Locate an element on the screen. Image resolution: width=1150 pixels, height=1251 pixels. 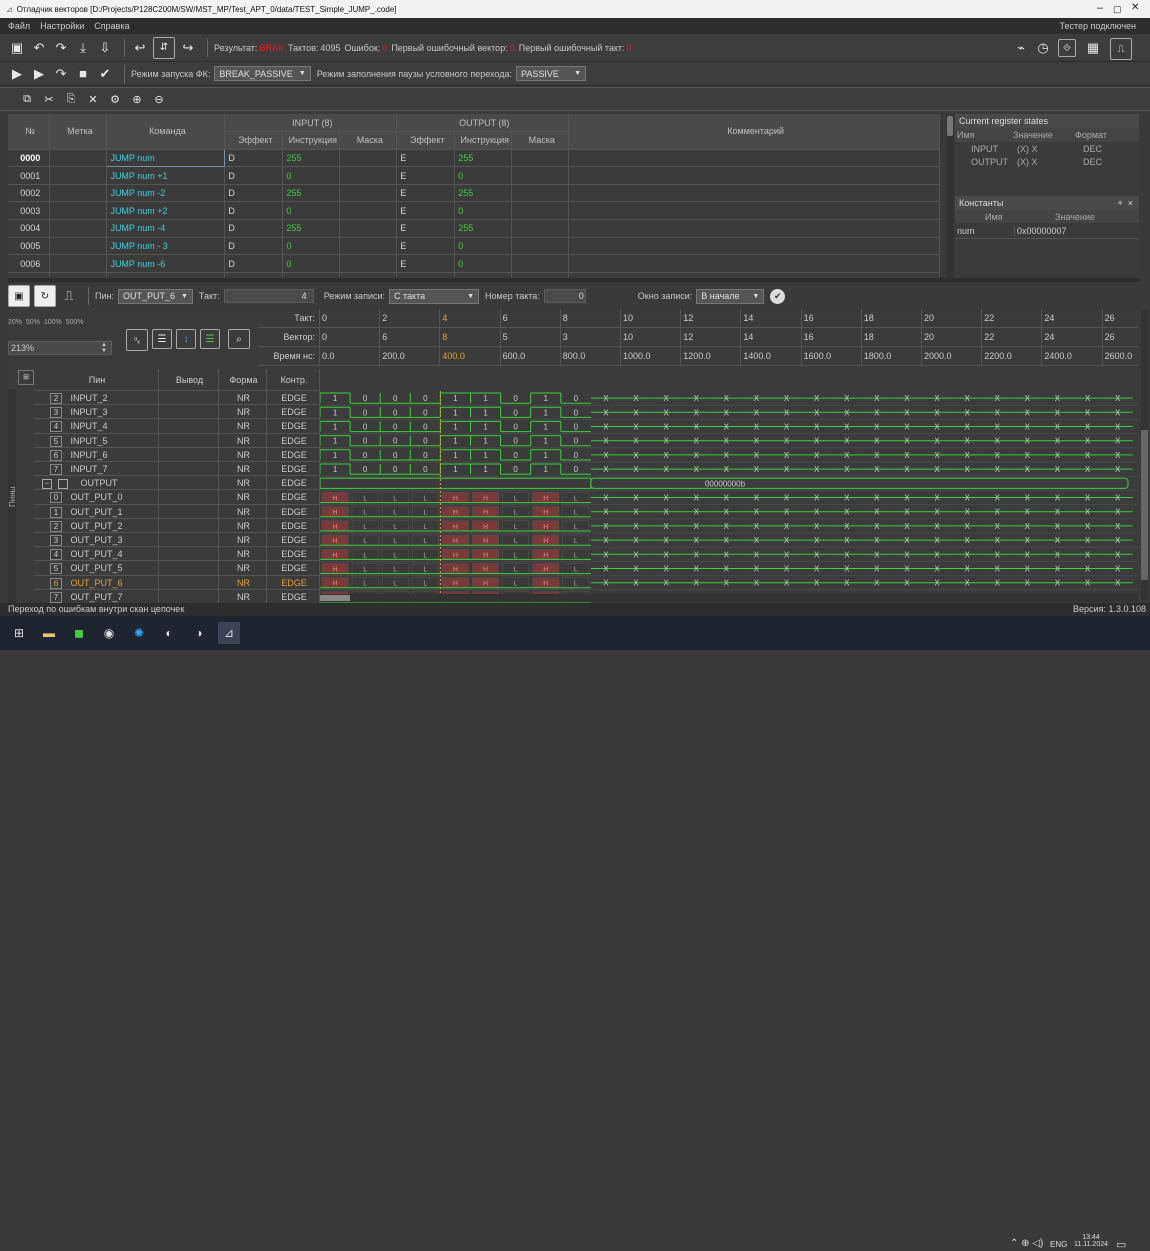
output-instruction: 0 is located at coordinates (483, 175).